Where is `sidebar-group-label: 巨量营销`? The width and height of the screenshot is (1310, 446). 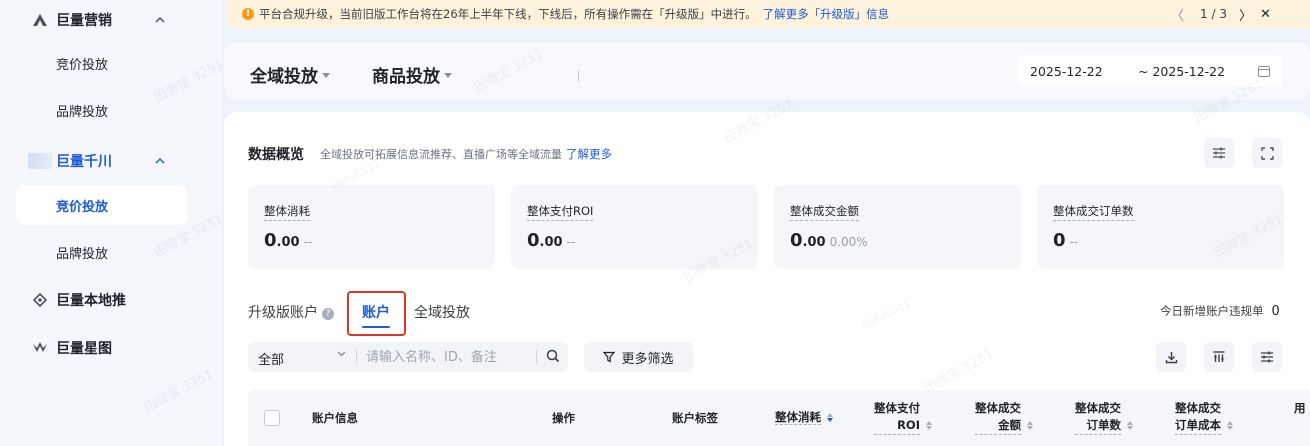 sidebar-group-label: 巨量营销 is located at coordinates (84, 21).